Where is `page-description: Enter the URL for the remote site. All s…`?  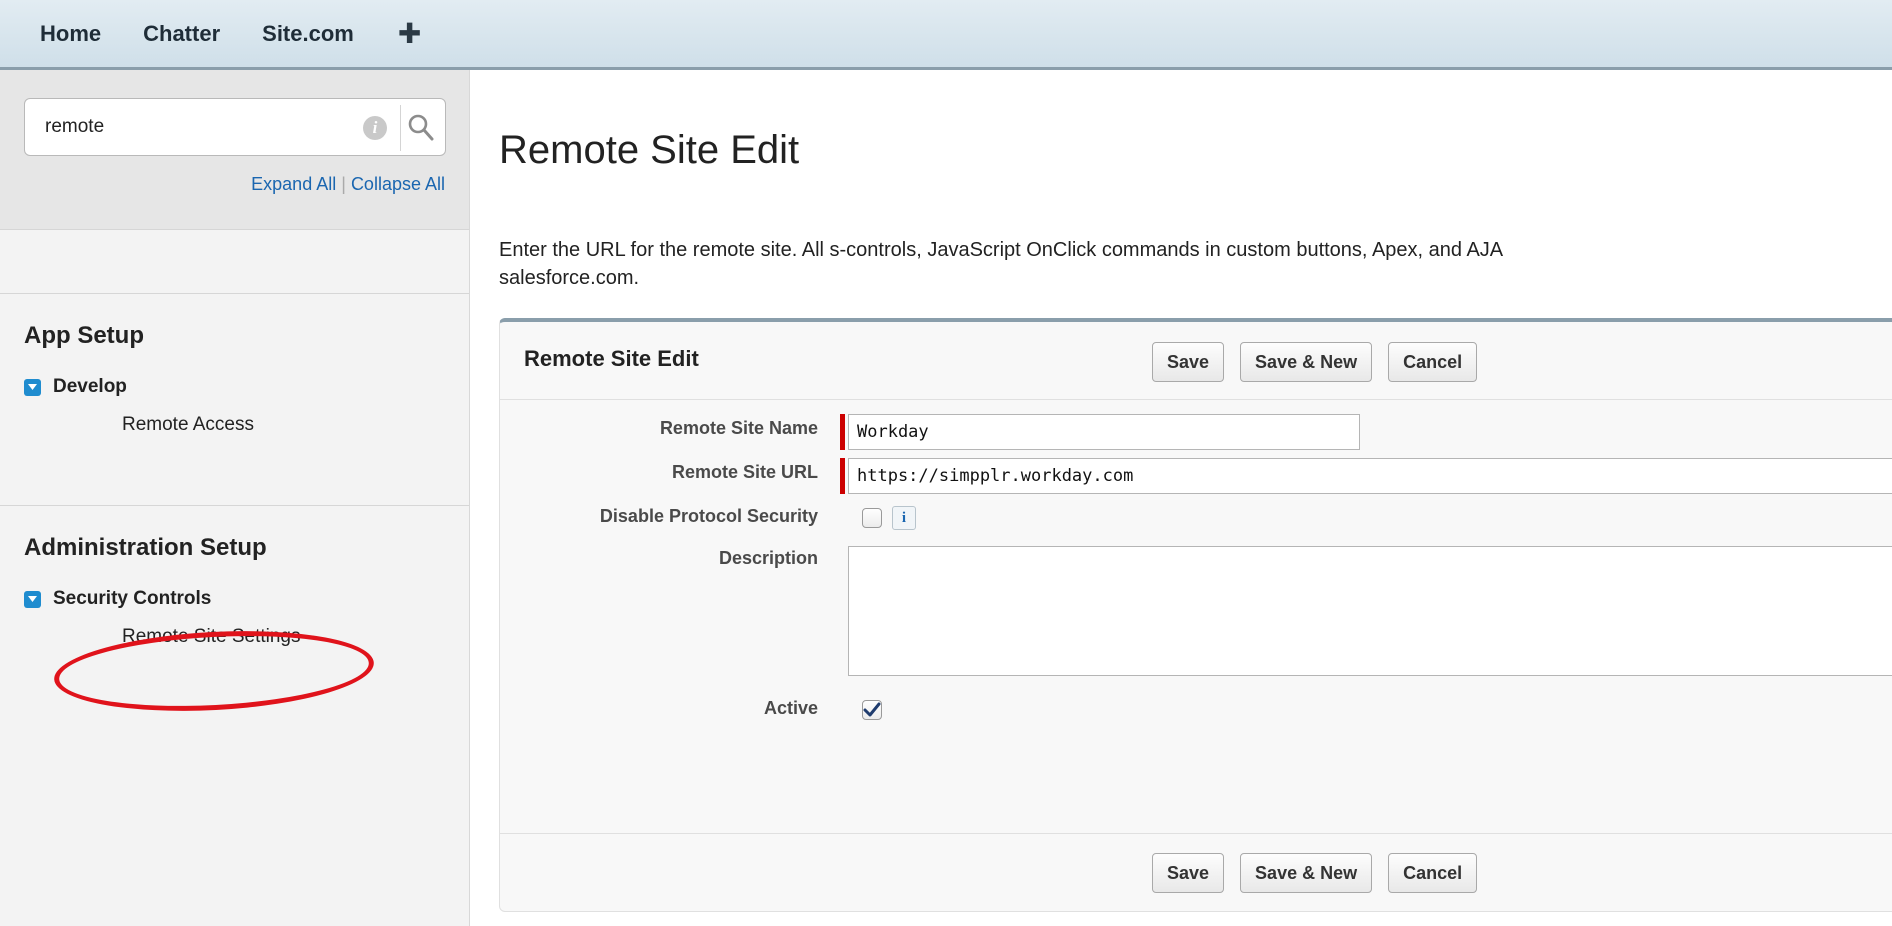
page-description: Enter the URL for the remote site. All s… is located at coordinates (1195, 264).